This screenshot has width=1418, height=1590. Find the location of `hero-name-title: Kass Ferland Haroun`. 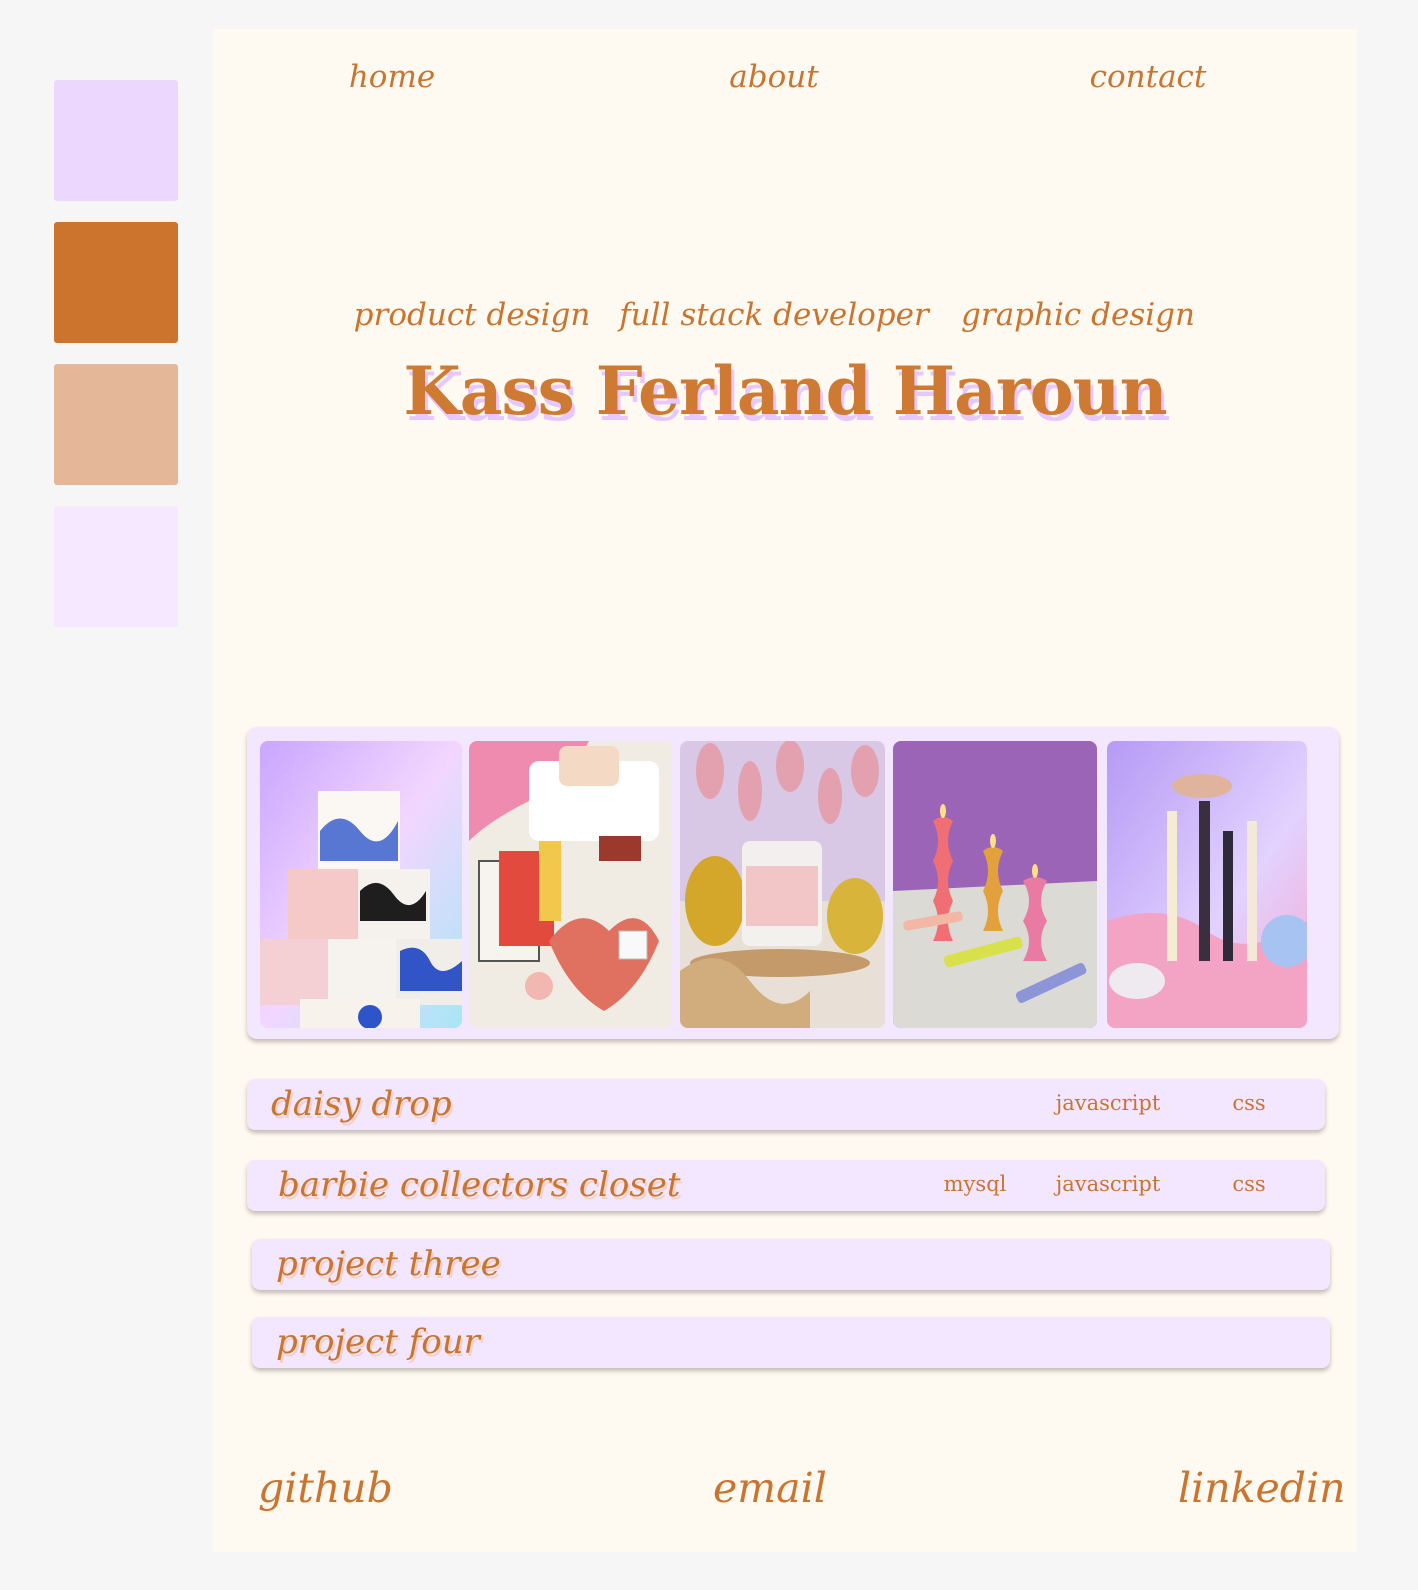

hero-name-title: Kass Ferland Haroun is located at coordinates (785, 391).